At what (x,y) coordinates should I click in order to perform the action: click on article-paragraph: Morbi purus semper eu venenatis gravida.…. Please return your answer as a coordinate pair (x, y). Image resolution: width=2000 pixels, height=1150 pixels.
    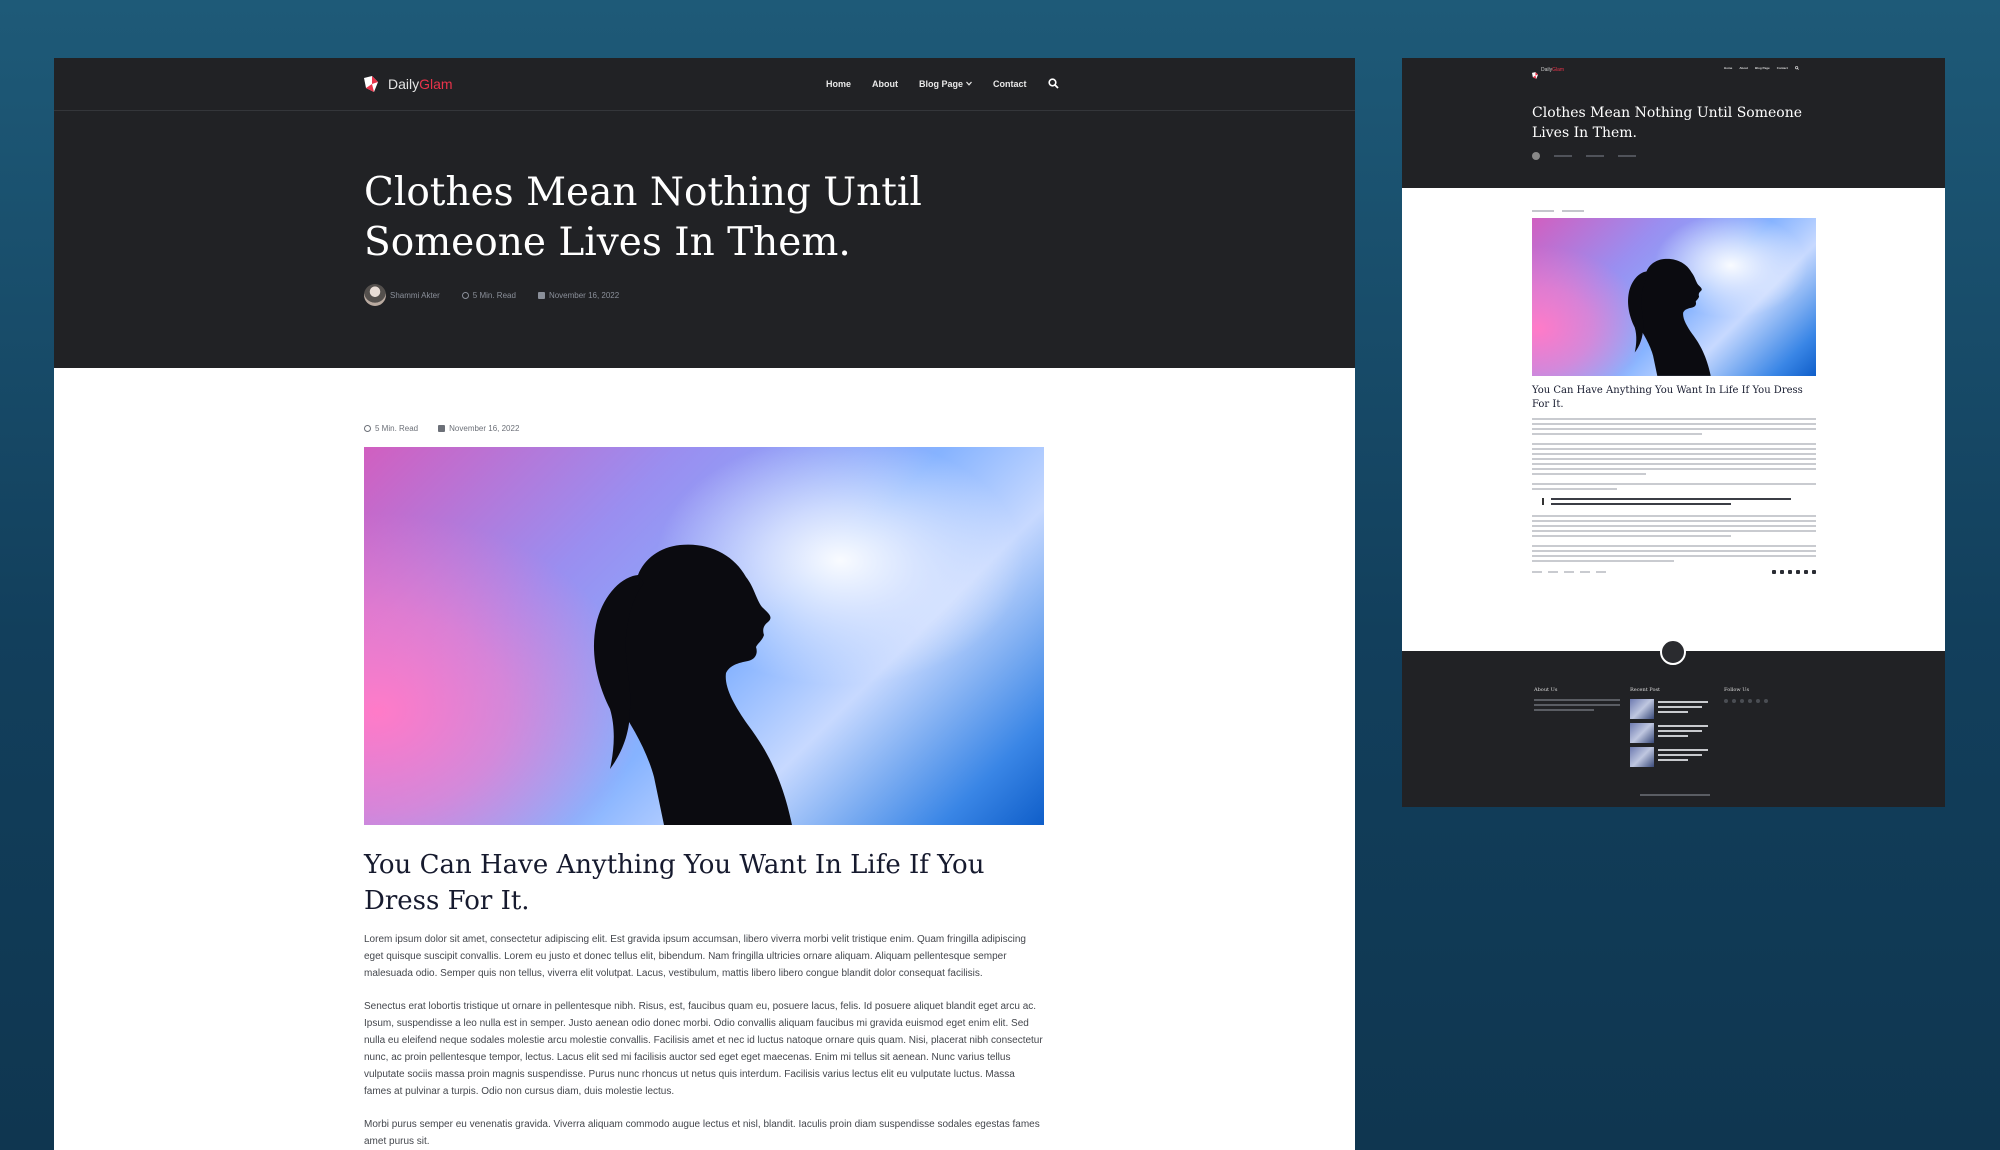
    Looking at the image, I should click on (702, 1133).